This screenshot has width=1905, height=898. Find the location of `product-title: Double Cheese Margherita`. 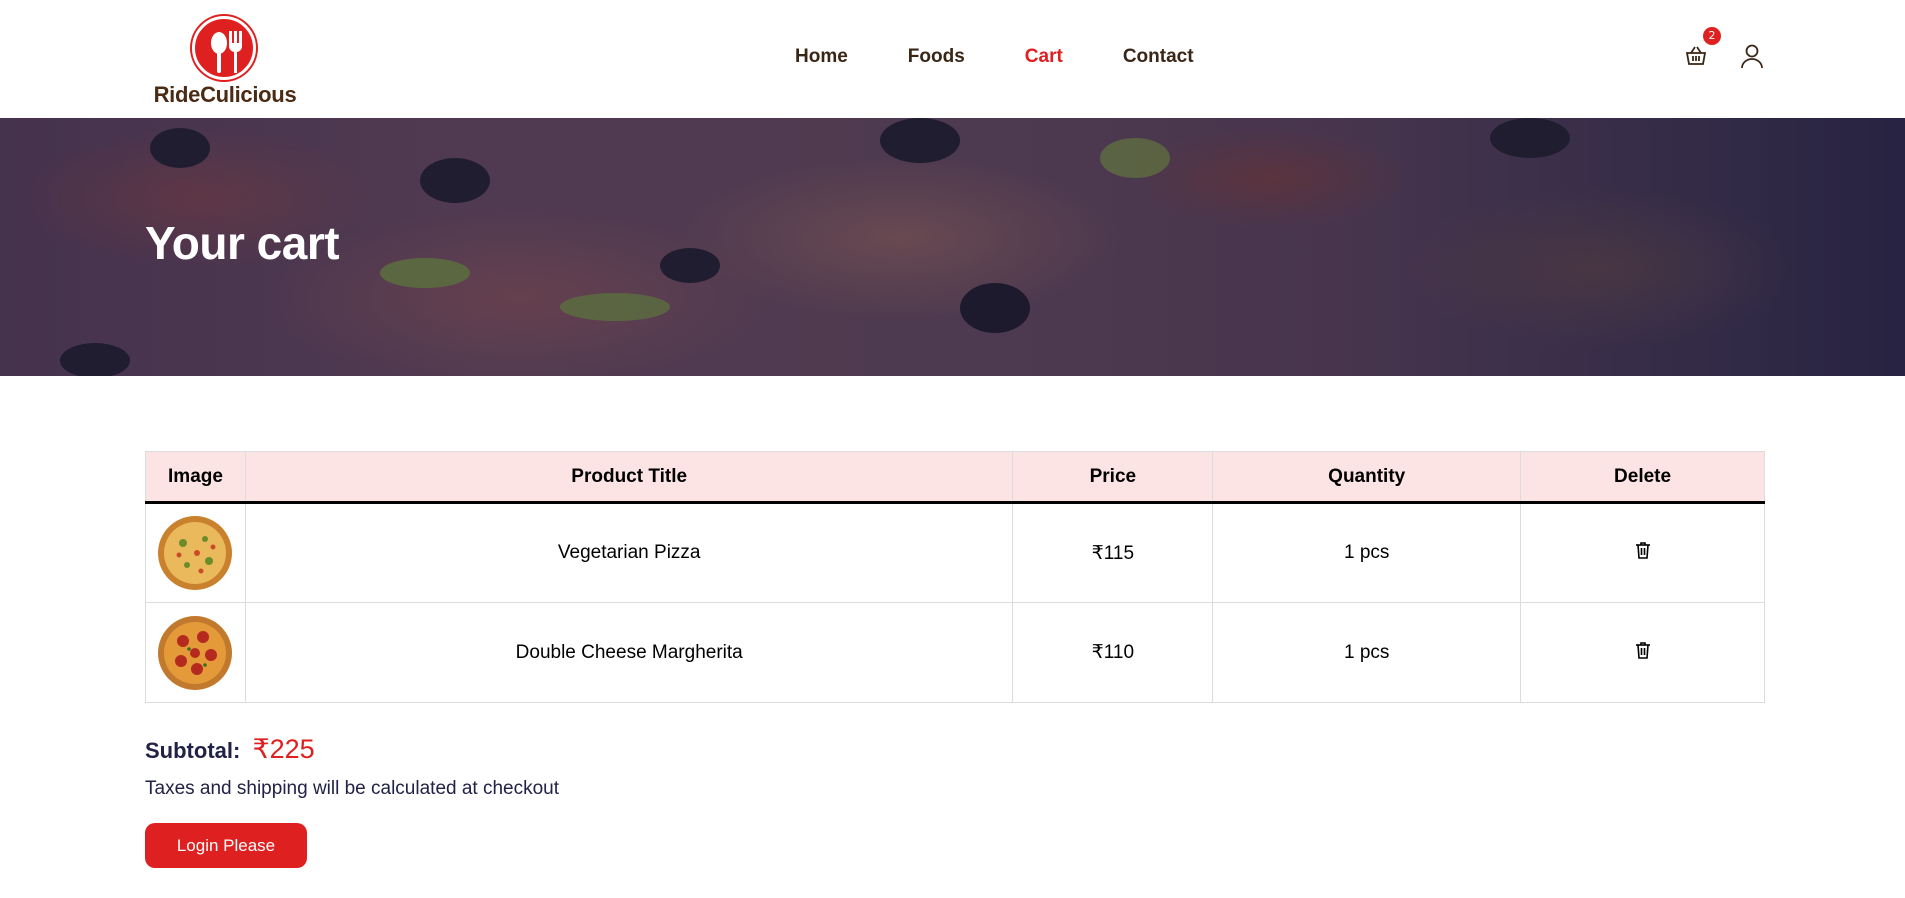

product-title: Double Cheese Margherita is located at coordinates (629, 652).